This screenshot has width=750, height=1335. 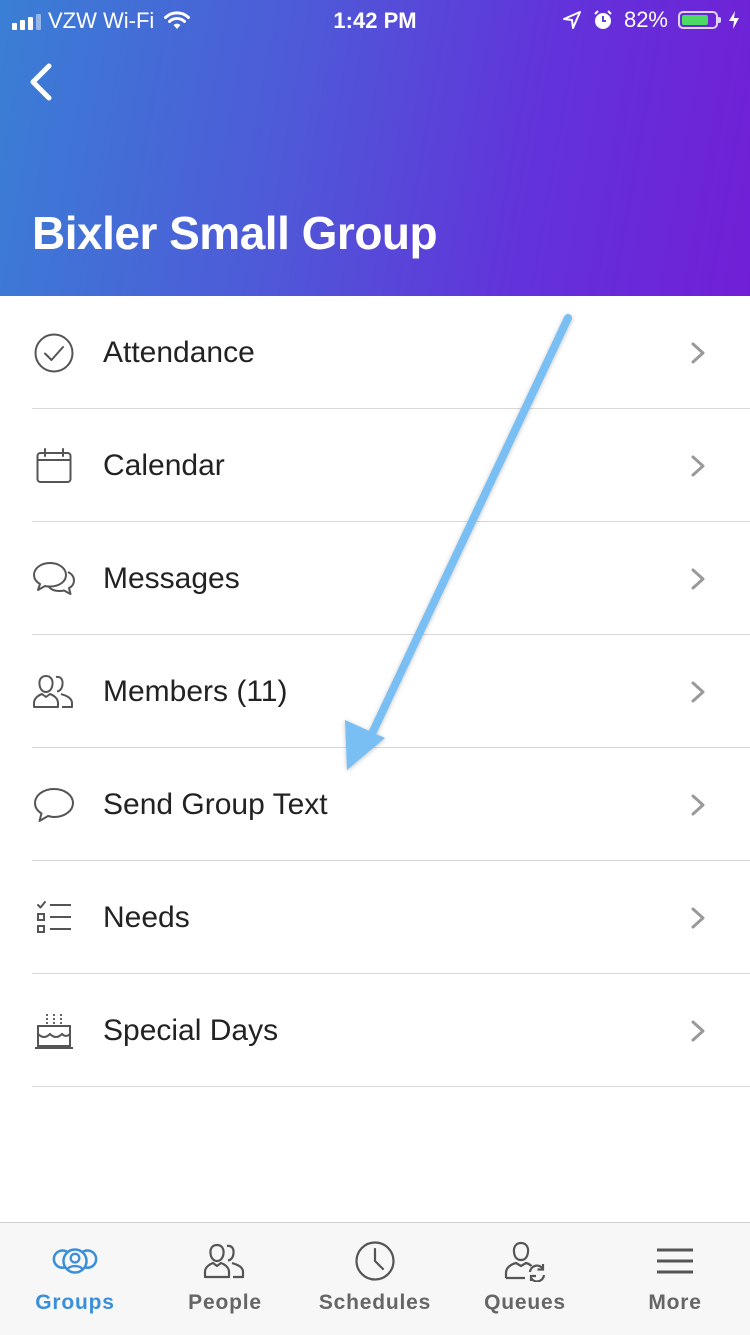 I want to click on menu-item-special-days: Special Days, so click(x=375, y=1030).